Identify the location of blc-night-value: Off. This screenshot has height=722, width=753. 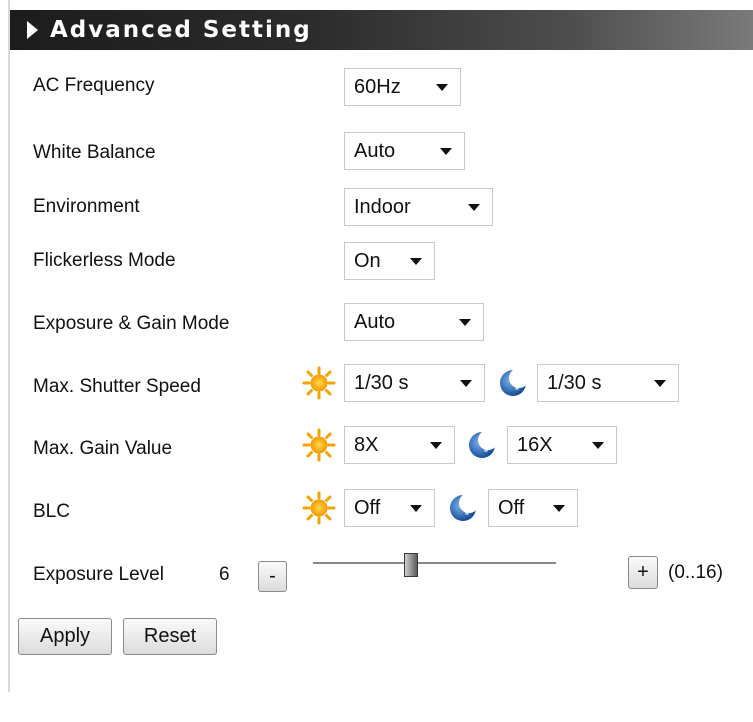
(511, 507).